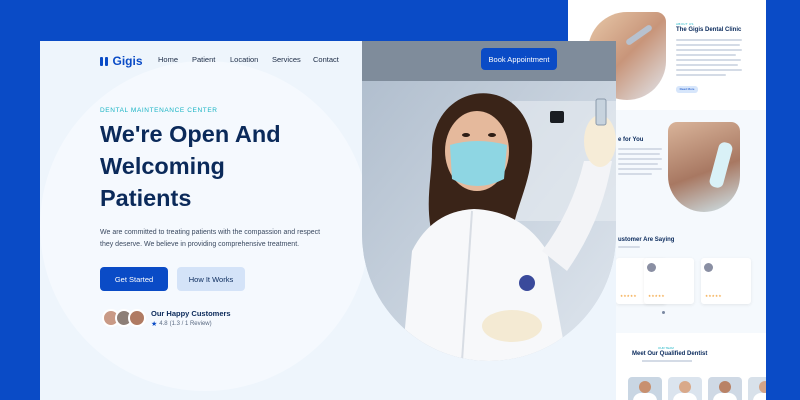 The image size is (800, 400). What do you see at coordinates (631, 140) in the screenshot?
I see `care-title: e for You` at bounding box center [631, 140].